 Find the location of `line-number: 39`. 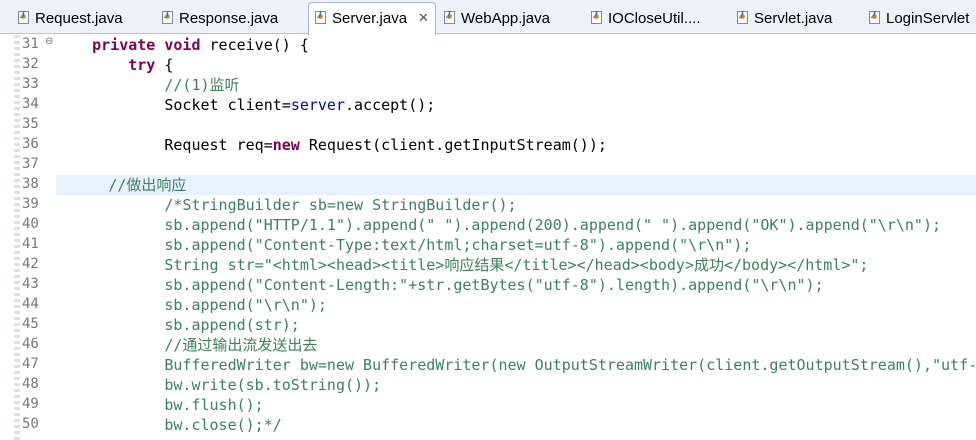

line-number: 39 is located at coordinates (30, 204).